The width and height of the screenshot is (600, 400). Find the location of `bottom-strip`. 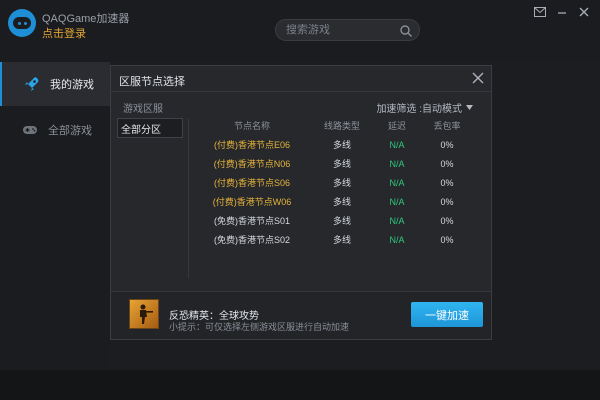

bottom-strip is located at coordinates (300, 385).